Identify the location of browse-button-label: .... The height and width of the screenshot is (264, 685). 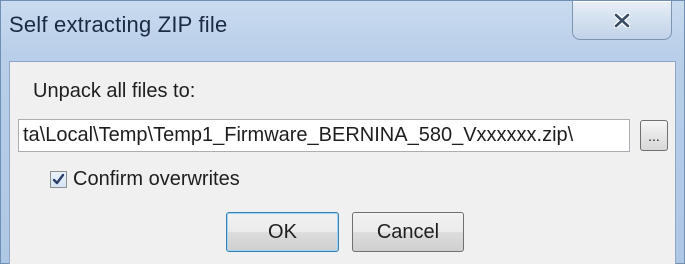
(654, 136).